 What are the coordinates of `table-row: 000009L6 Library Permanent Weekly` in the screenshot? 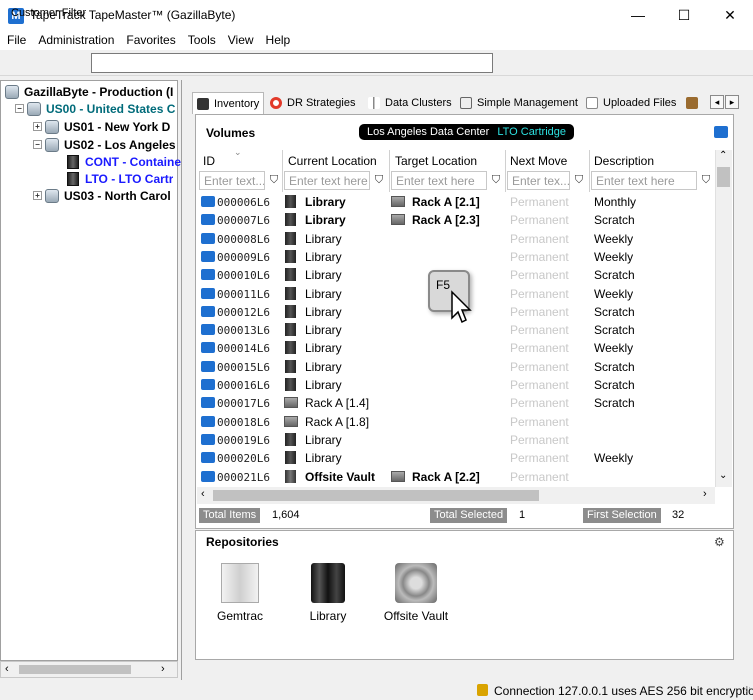 It's located at (456, 257).